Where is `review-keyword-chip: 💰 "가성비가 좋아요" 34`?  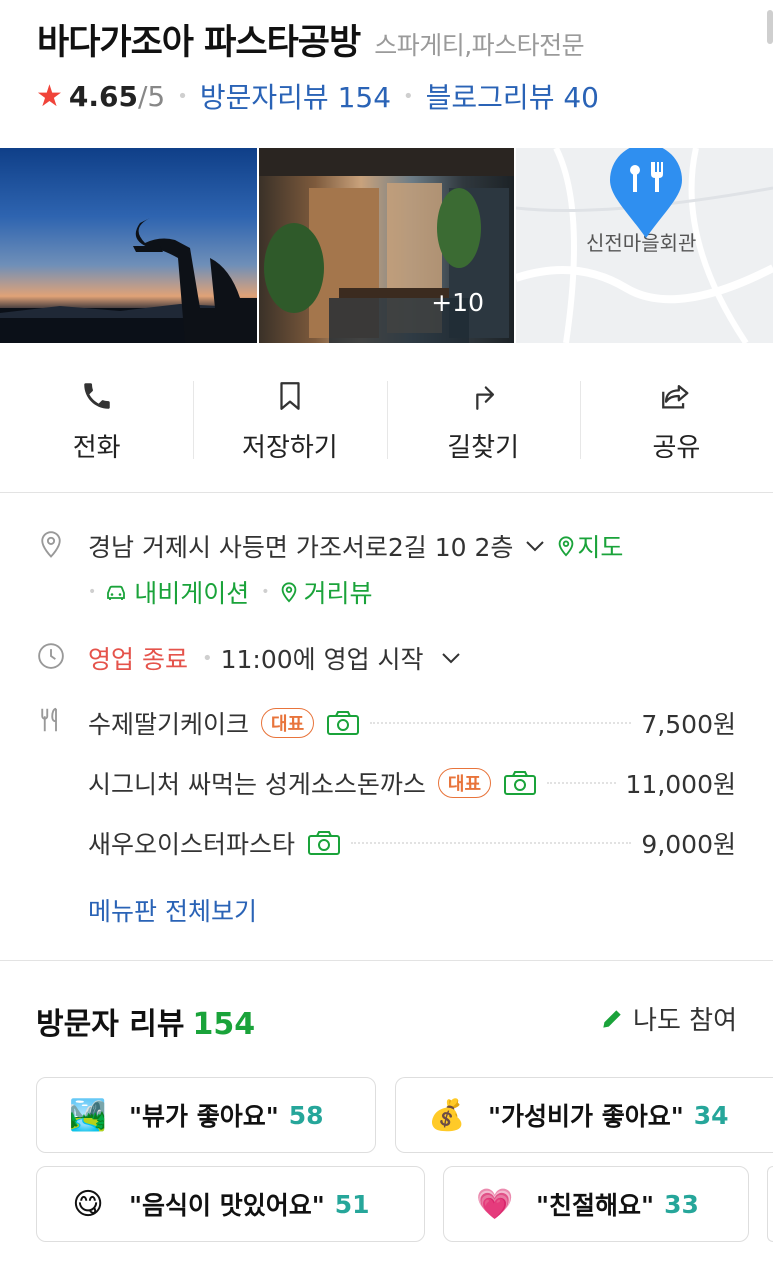 review-keyword-chip: 💰 "가성비가 좋아요" 34 is located at coordinates (584, 1115).